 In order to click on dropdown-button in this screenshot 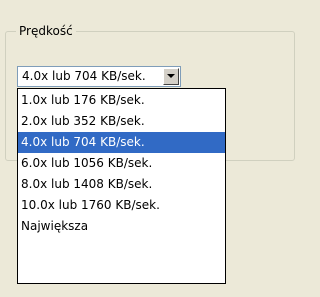, I will do `click(171, 76)`.